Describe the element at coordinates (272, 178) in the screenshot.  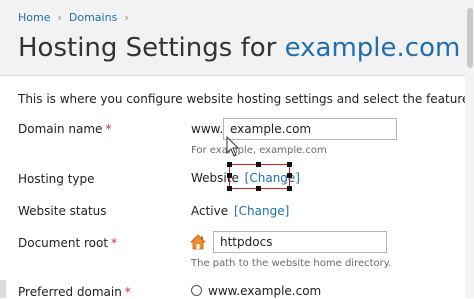
I see `hosting-type-change-link: [Change]` at that location.